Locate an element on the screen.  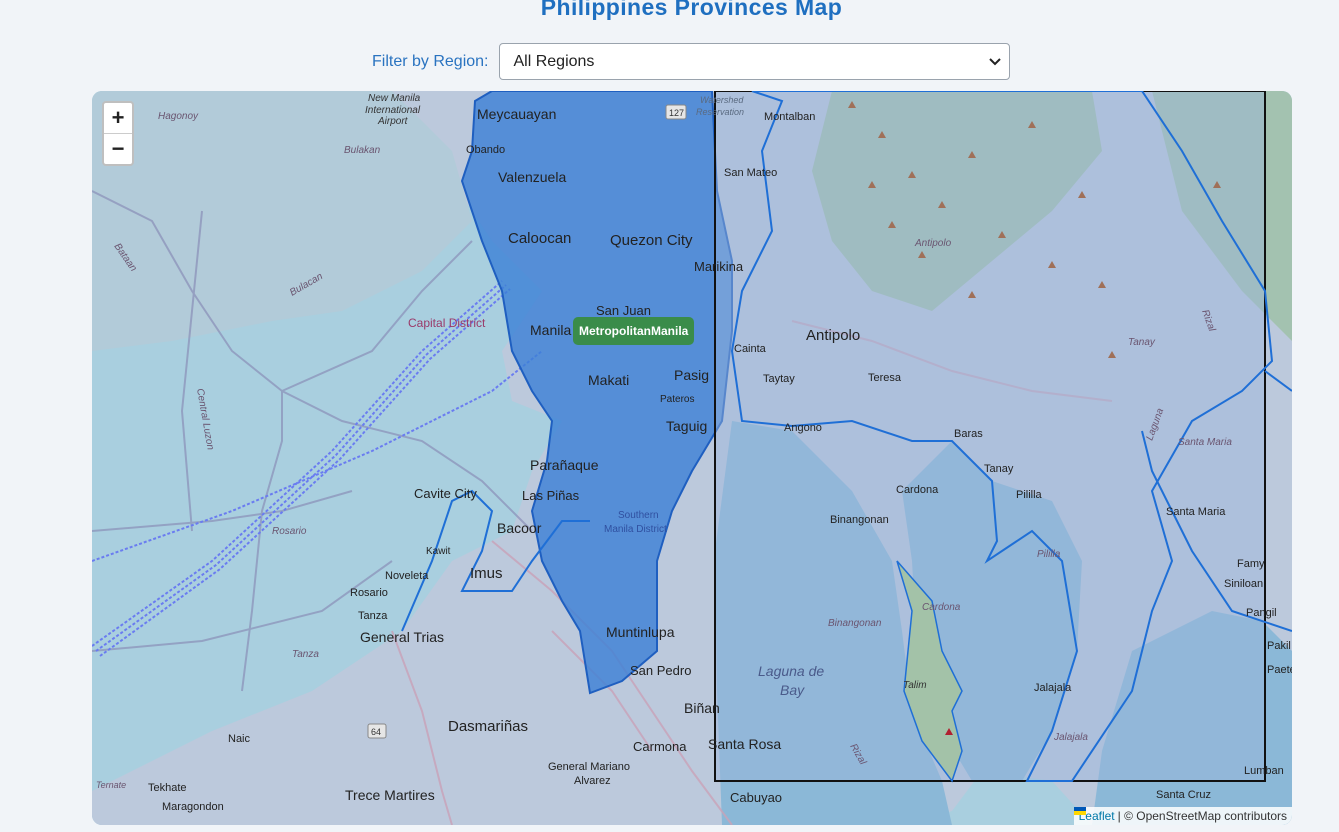
place-label: Quezon City is located at coordinates (651, 240).